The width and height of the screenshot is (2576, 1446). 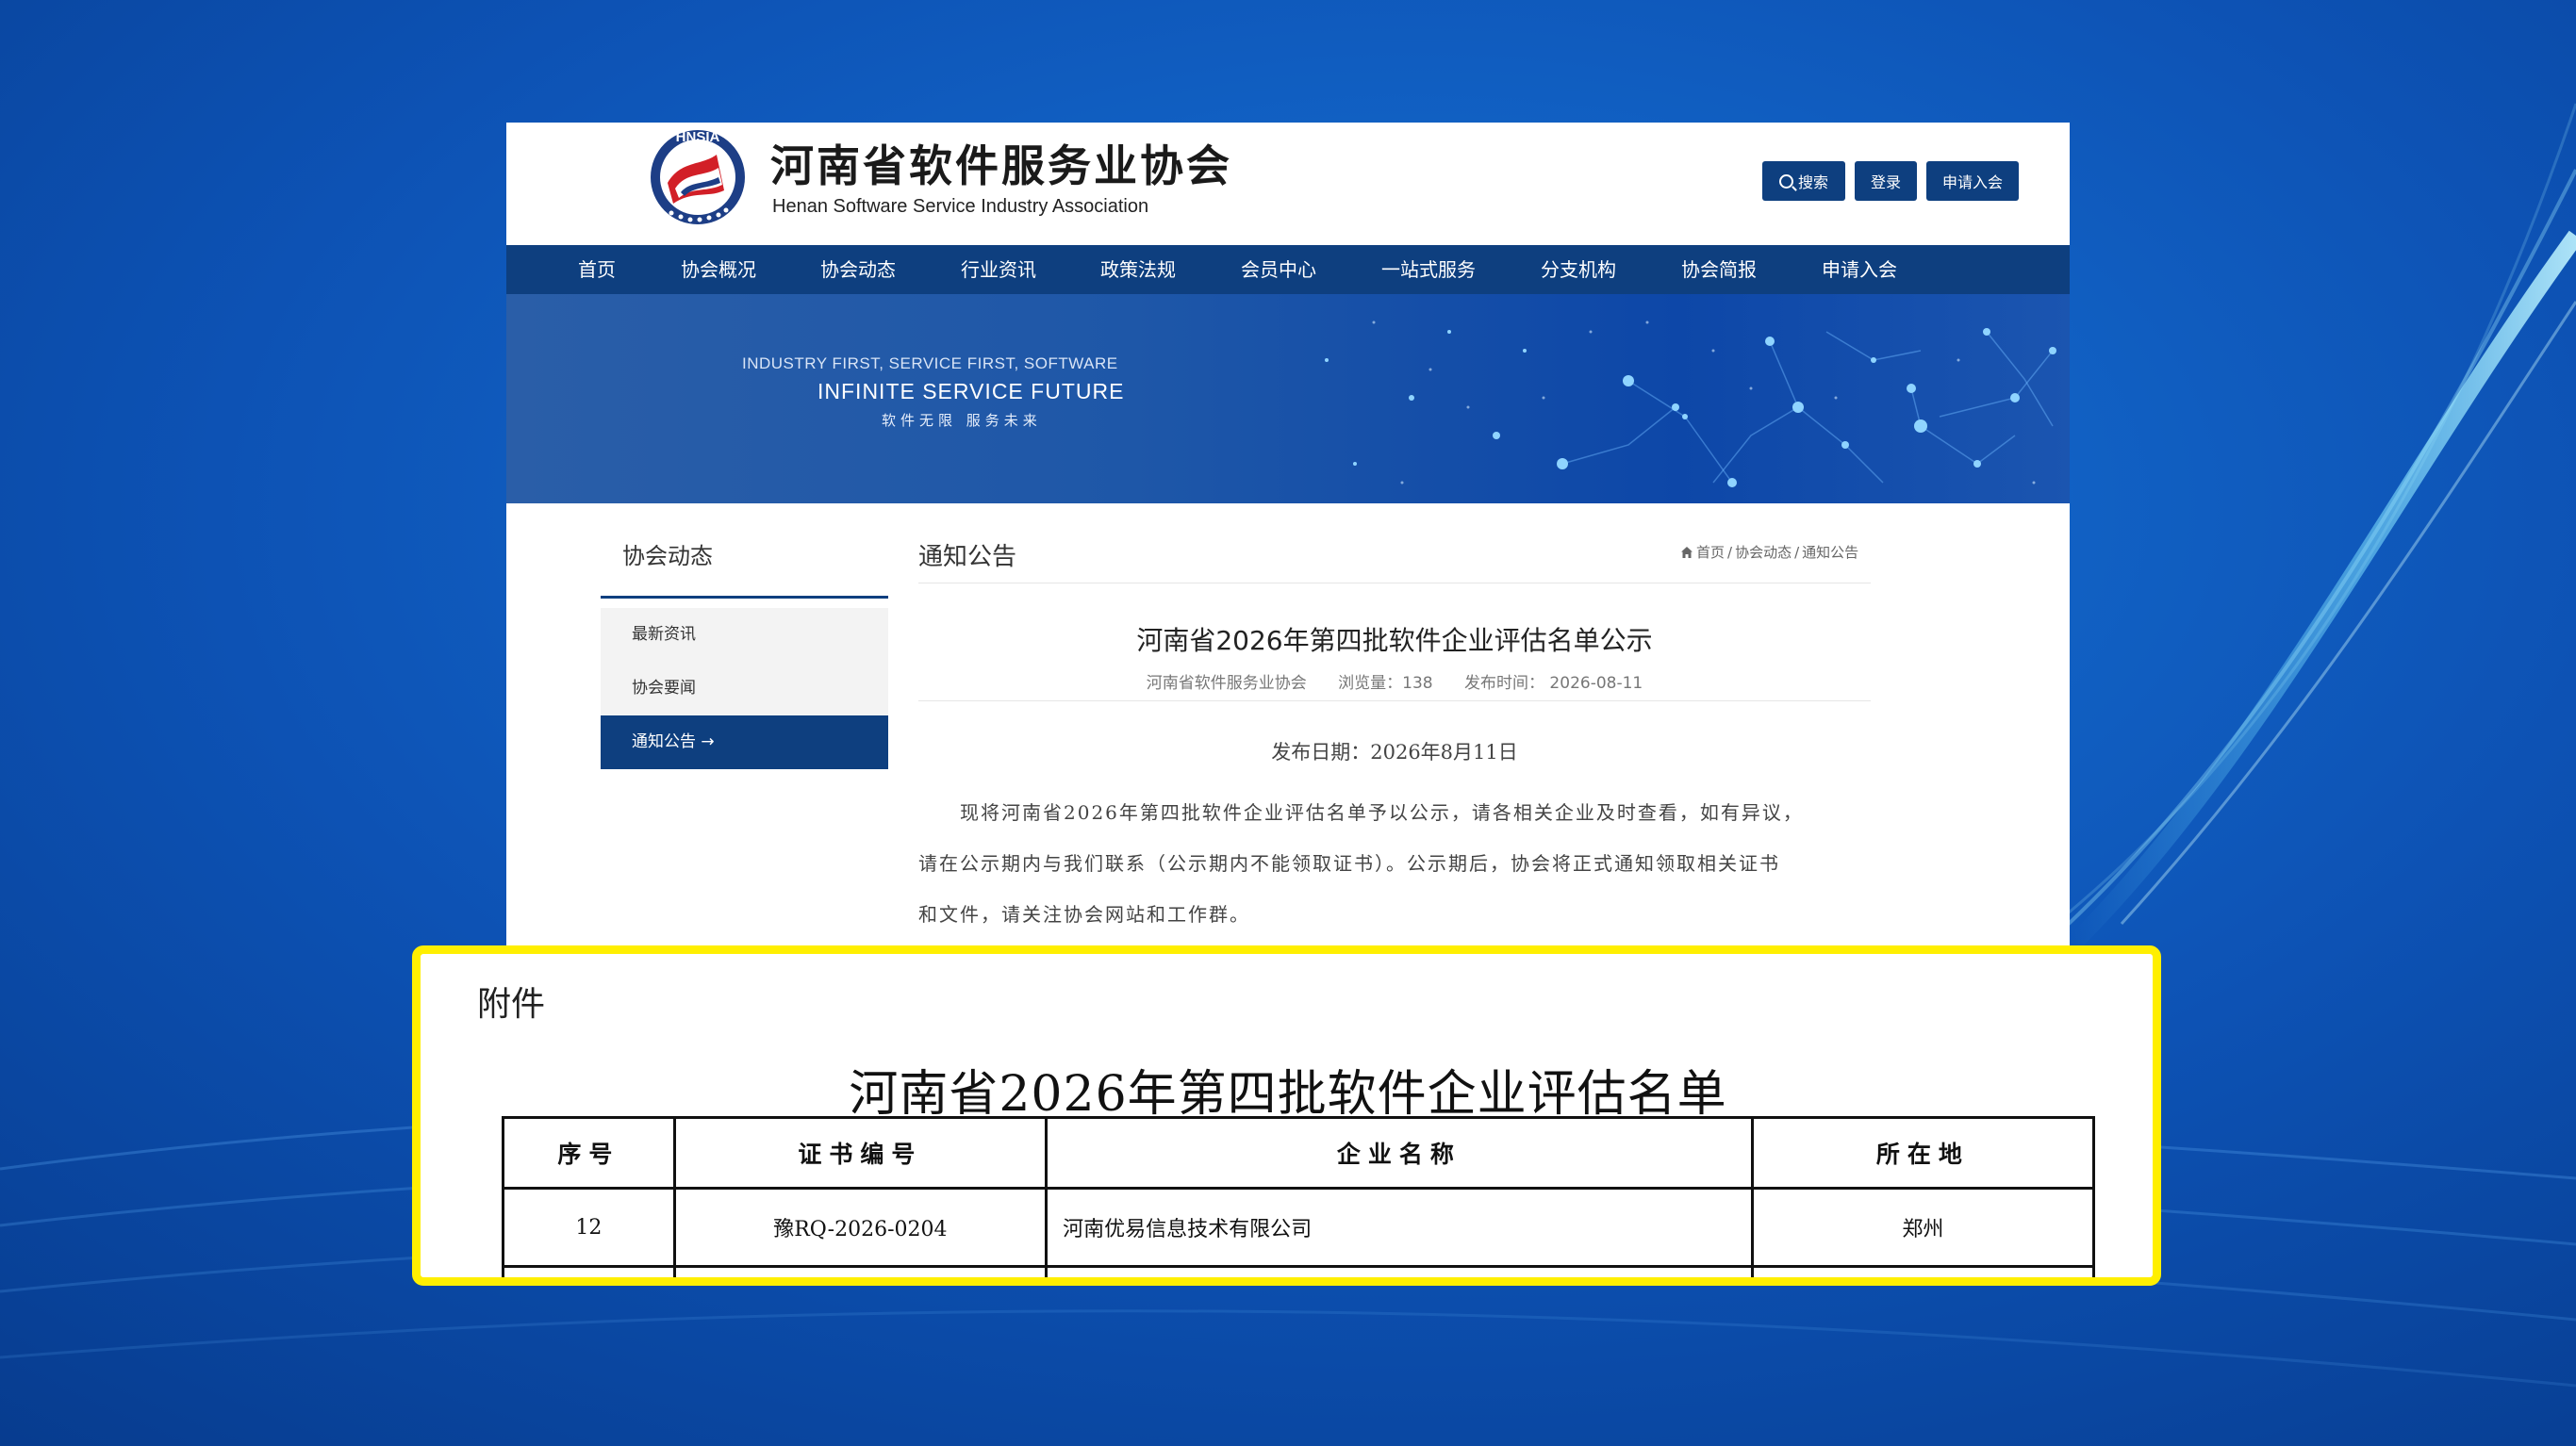 What do you see at coordinates (664, 741) in the screenshot?
I see `sidebar-item-label: 通知公告` at bounding box center [664, 741].